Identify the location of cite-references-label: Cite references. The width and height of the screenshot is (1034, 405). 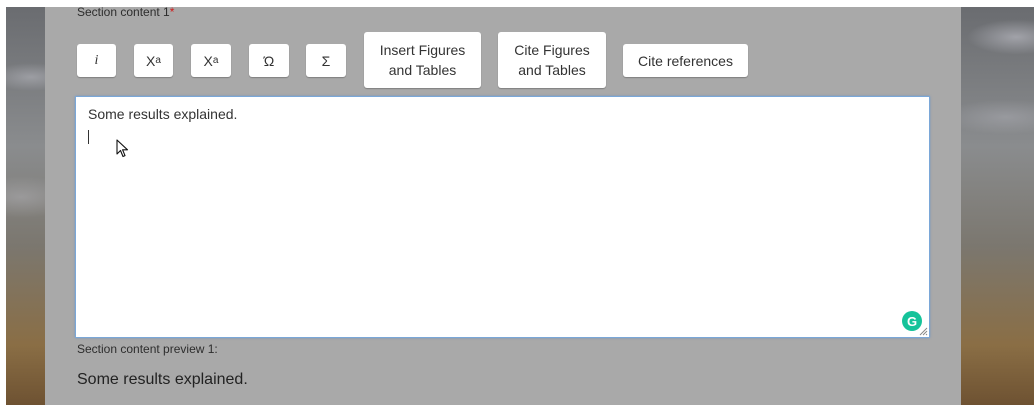
(685, 60).